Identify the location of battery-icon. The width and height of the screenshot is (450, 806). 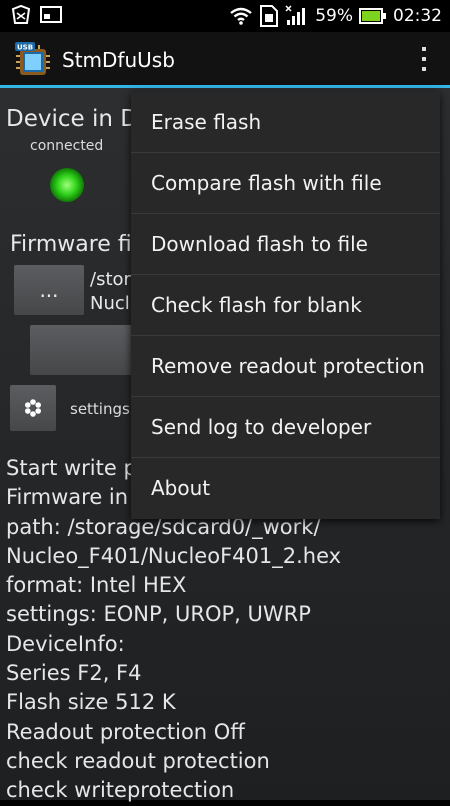
(372, 16).